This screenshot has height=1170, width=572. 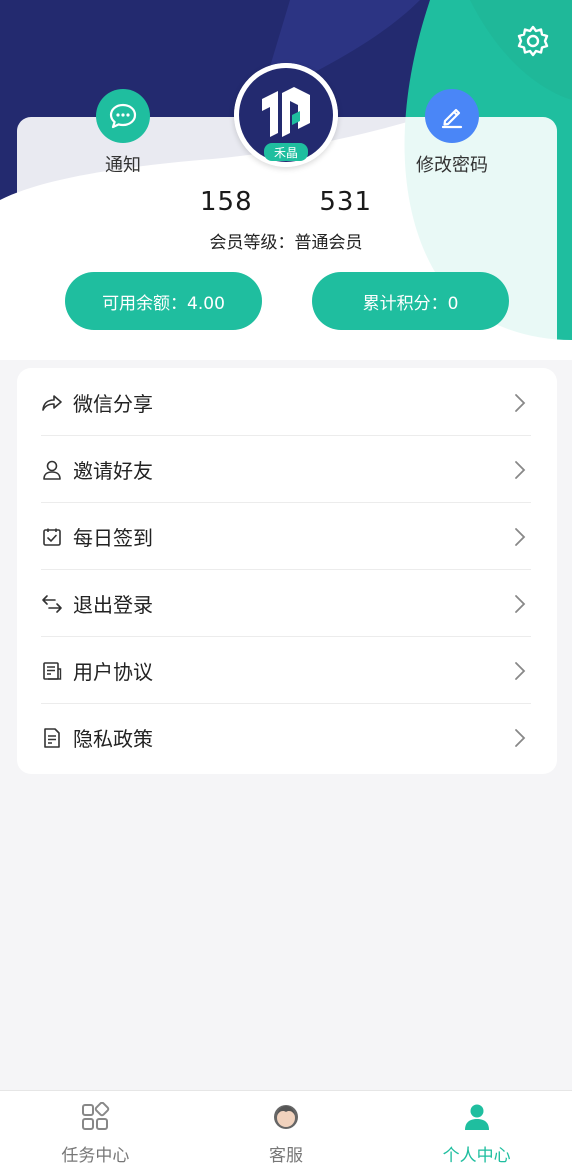 I want to click on share-icon, so click(x=52, y=403).